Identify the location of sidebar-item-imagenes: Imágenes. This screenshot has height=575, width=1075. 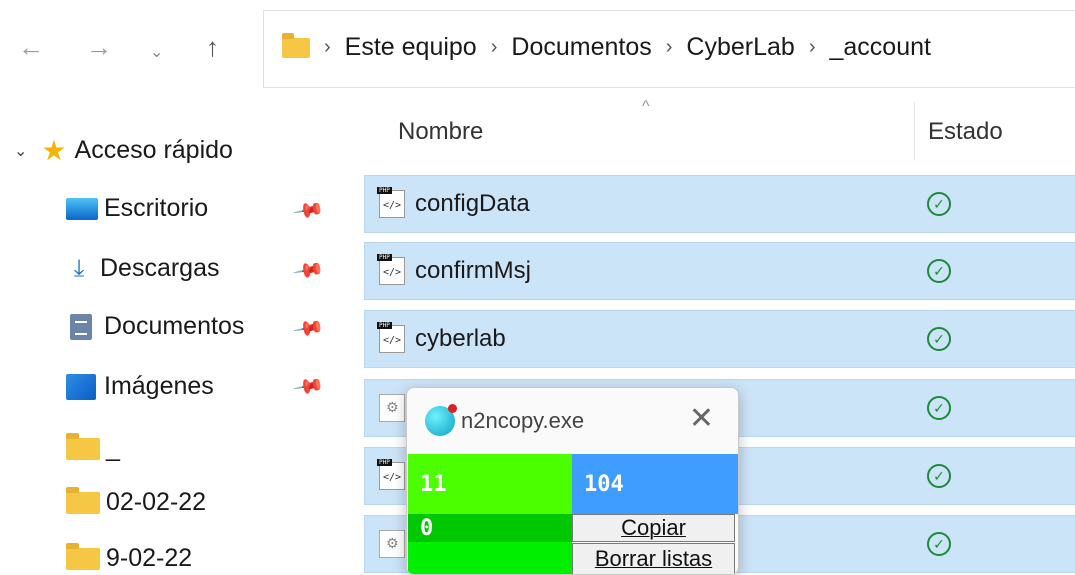
(140, 386).